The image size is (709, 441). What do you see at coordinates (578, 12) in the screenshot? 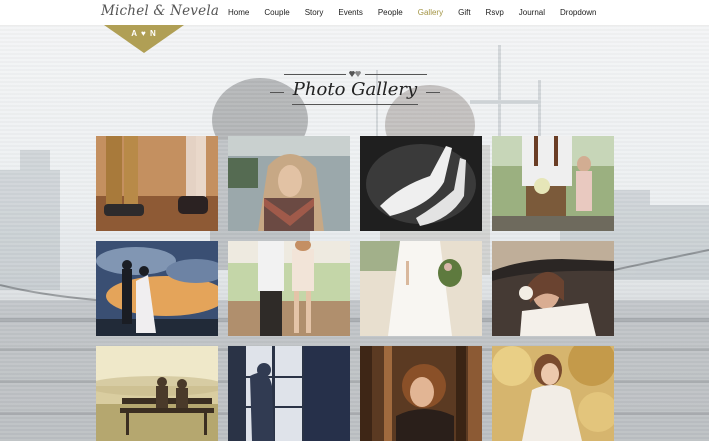
I see `nav-dropdown: Dropdown` at bounding box center [578, 12].